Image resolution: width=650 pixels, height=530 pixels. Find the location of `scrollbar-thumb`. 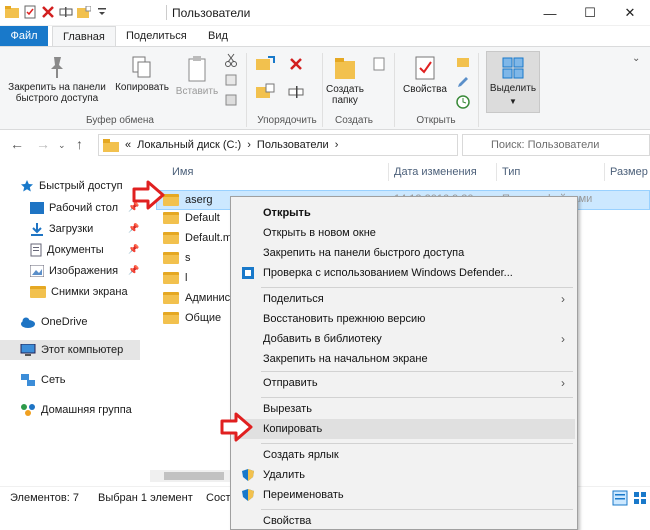

scrollbar-thumb is located at coordinates (194, 476).